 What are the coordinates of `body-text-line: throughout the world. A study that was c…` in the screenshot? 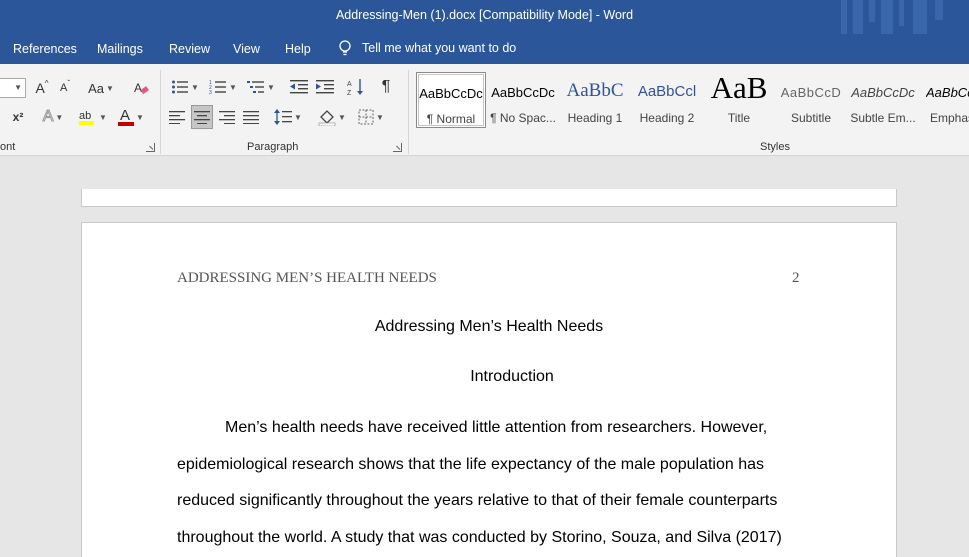 It's located at (479, 537).